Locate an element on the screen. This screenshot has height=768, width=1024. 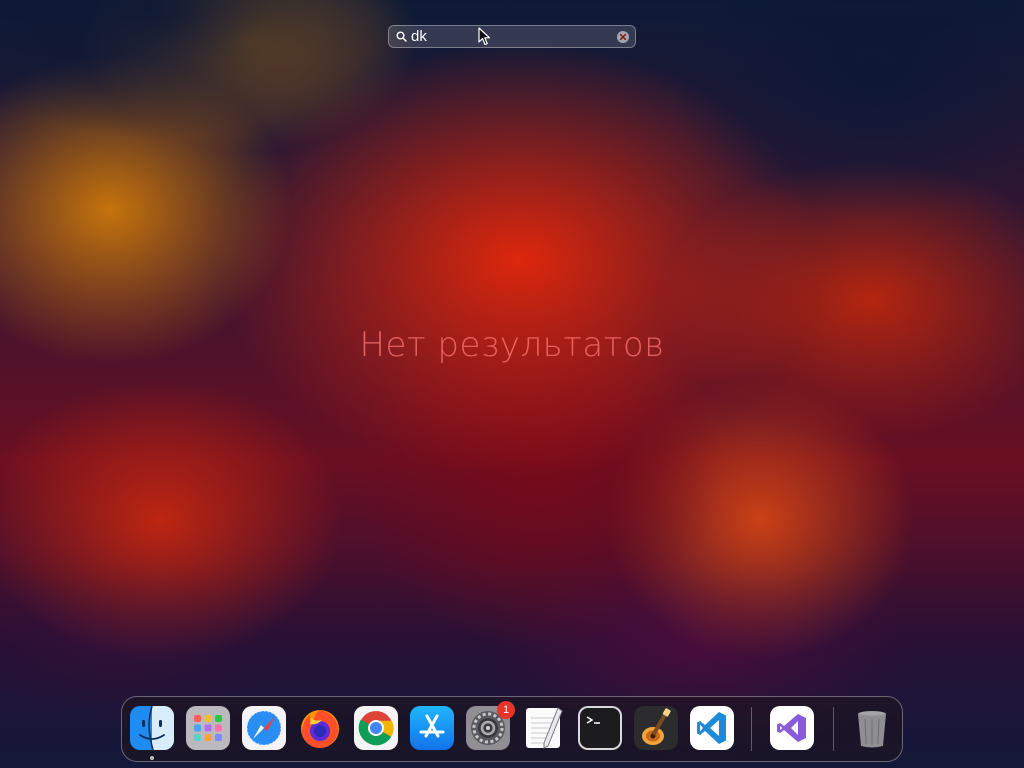
dock-item-launchpad is located at coordinates (208, 728).